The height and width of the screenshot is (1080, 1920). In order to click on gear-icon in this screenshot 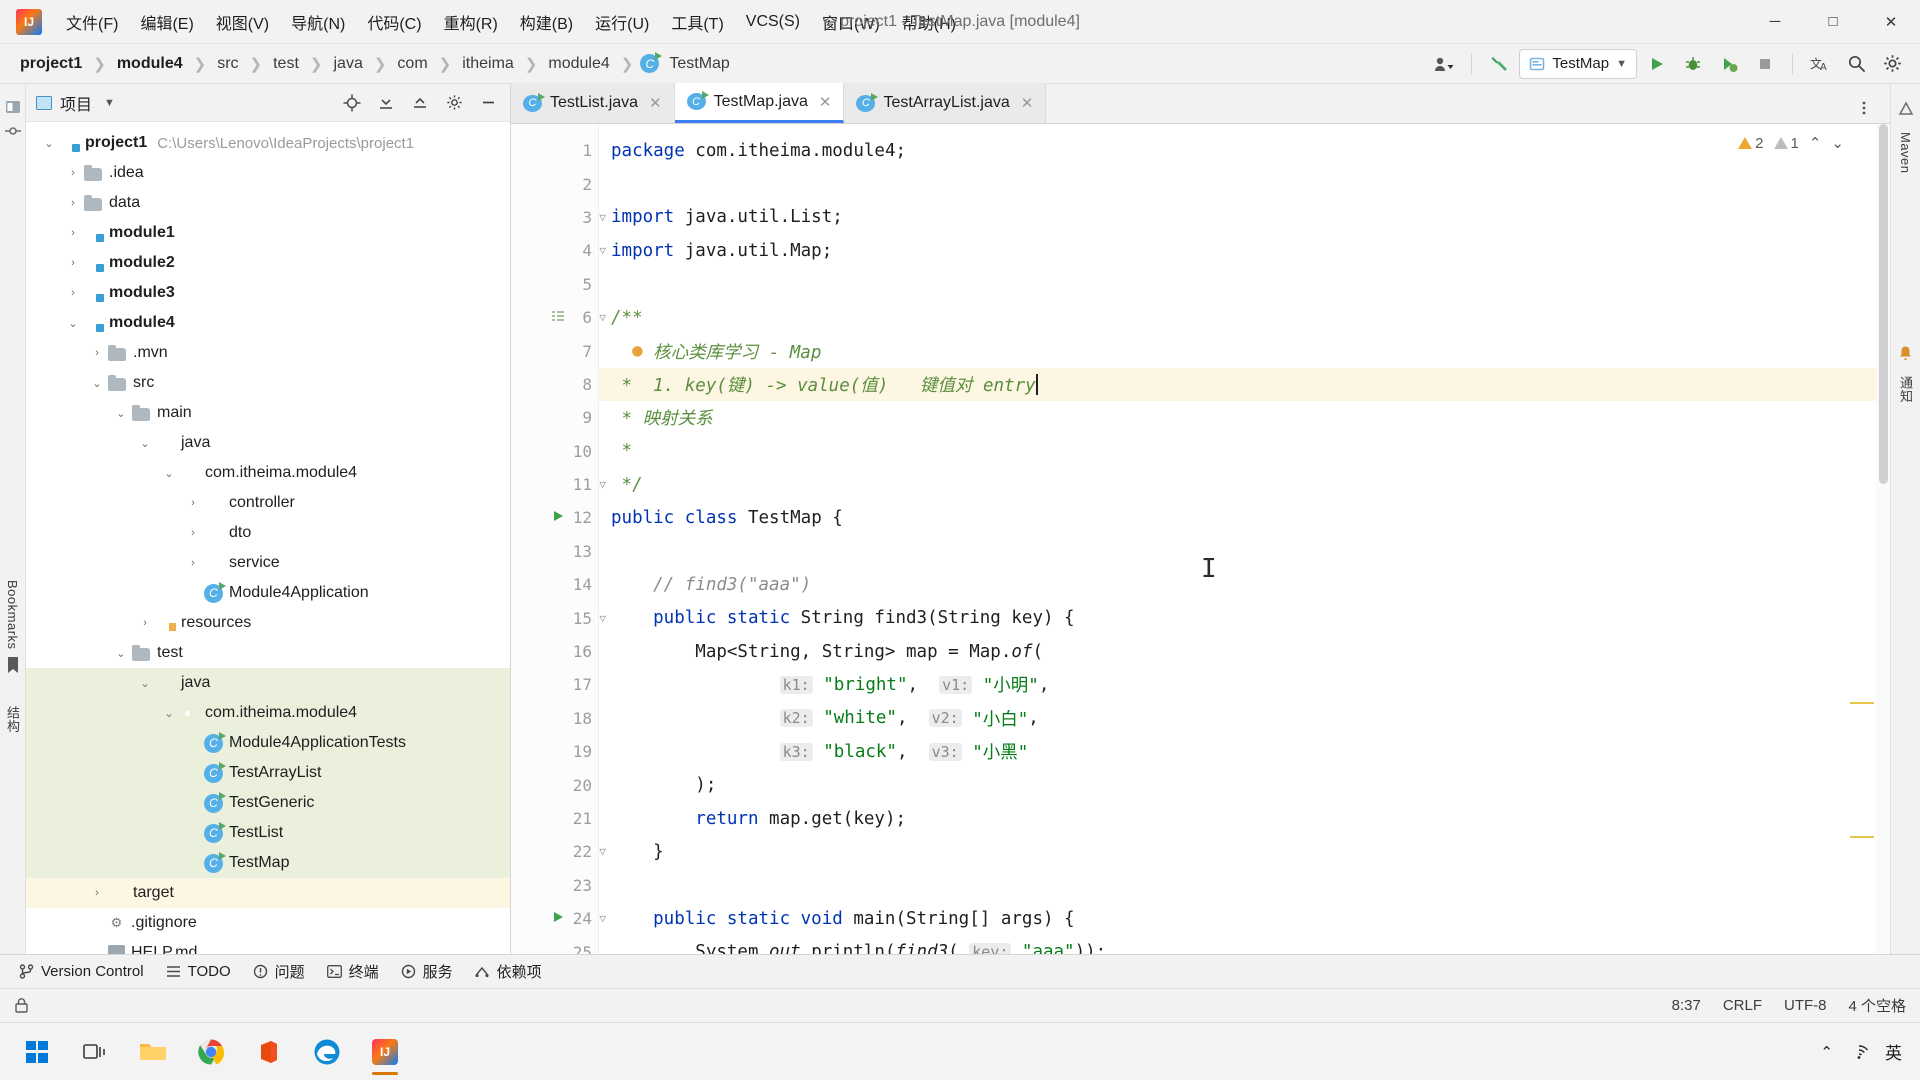, I will do `click(1892, 64)`.